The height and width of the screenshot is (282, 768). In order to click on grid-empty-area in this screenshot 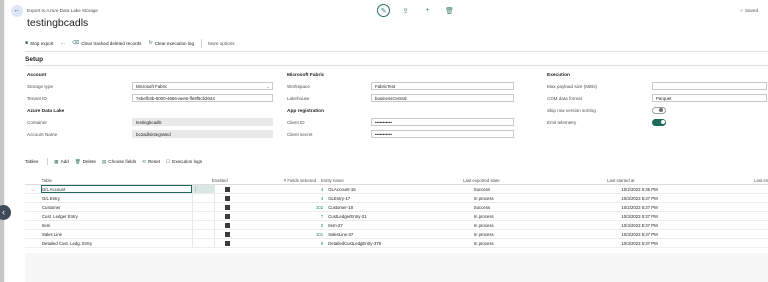, I will do `click(396, 267)`.